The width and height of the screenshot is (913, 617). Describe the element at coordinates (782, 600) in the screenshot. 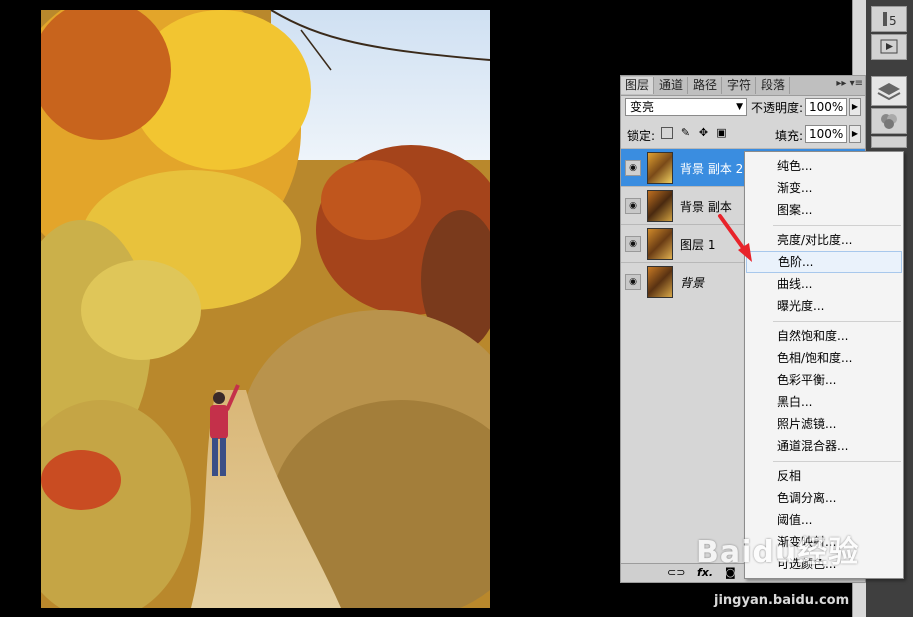

I see `baidu-watermark-url: jingyan.baidu.com` at that location.